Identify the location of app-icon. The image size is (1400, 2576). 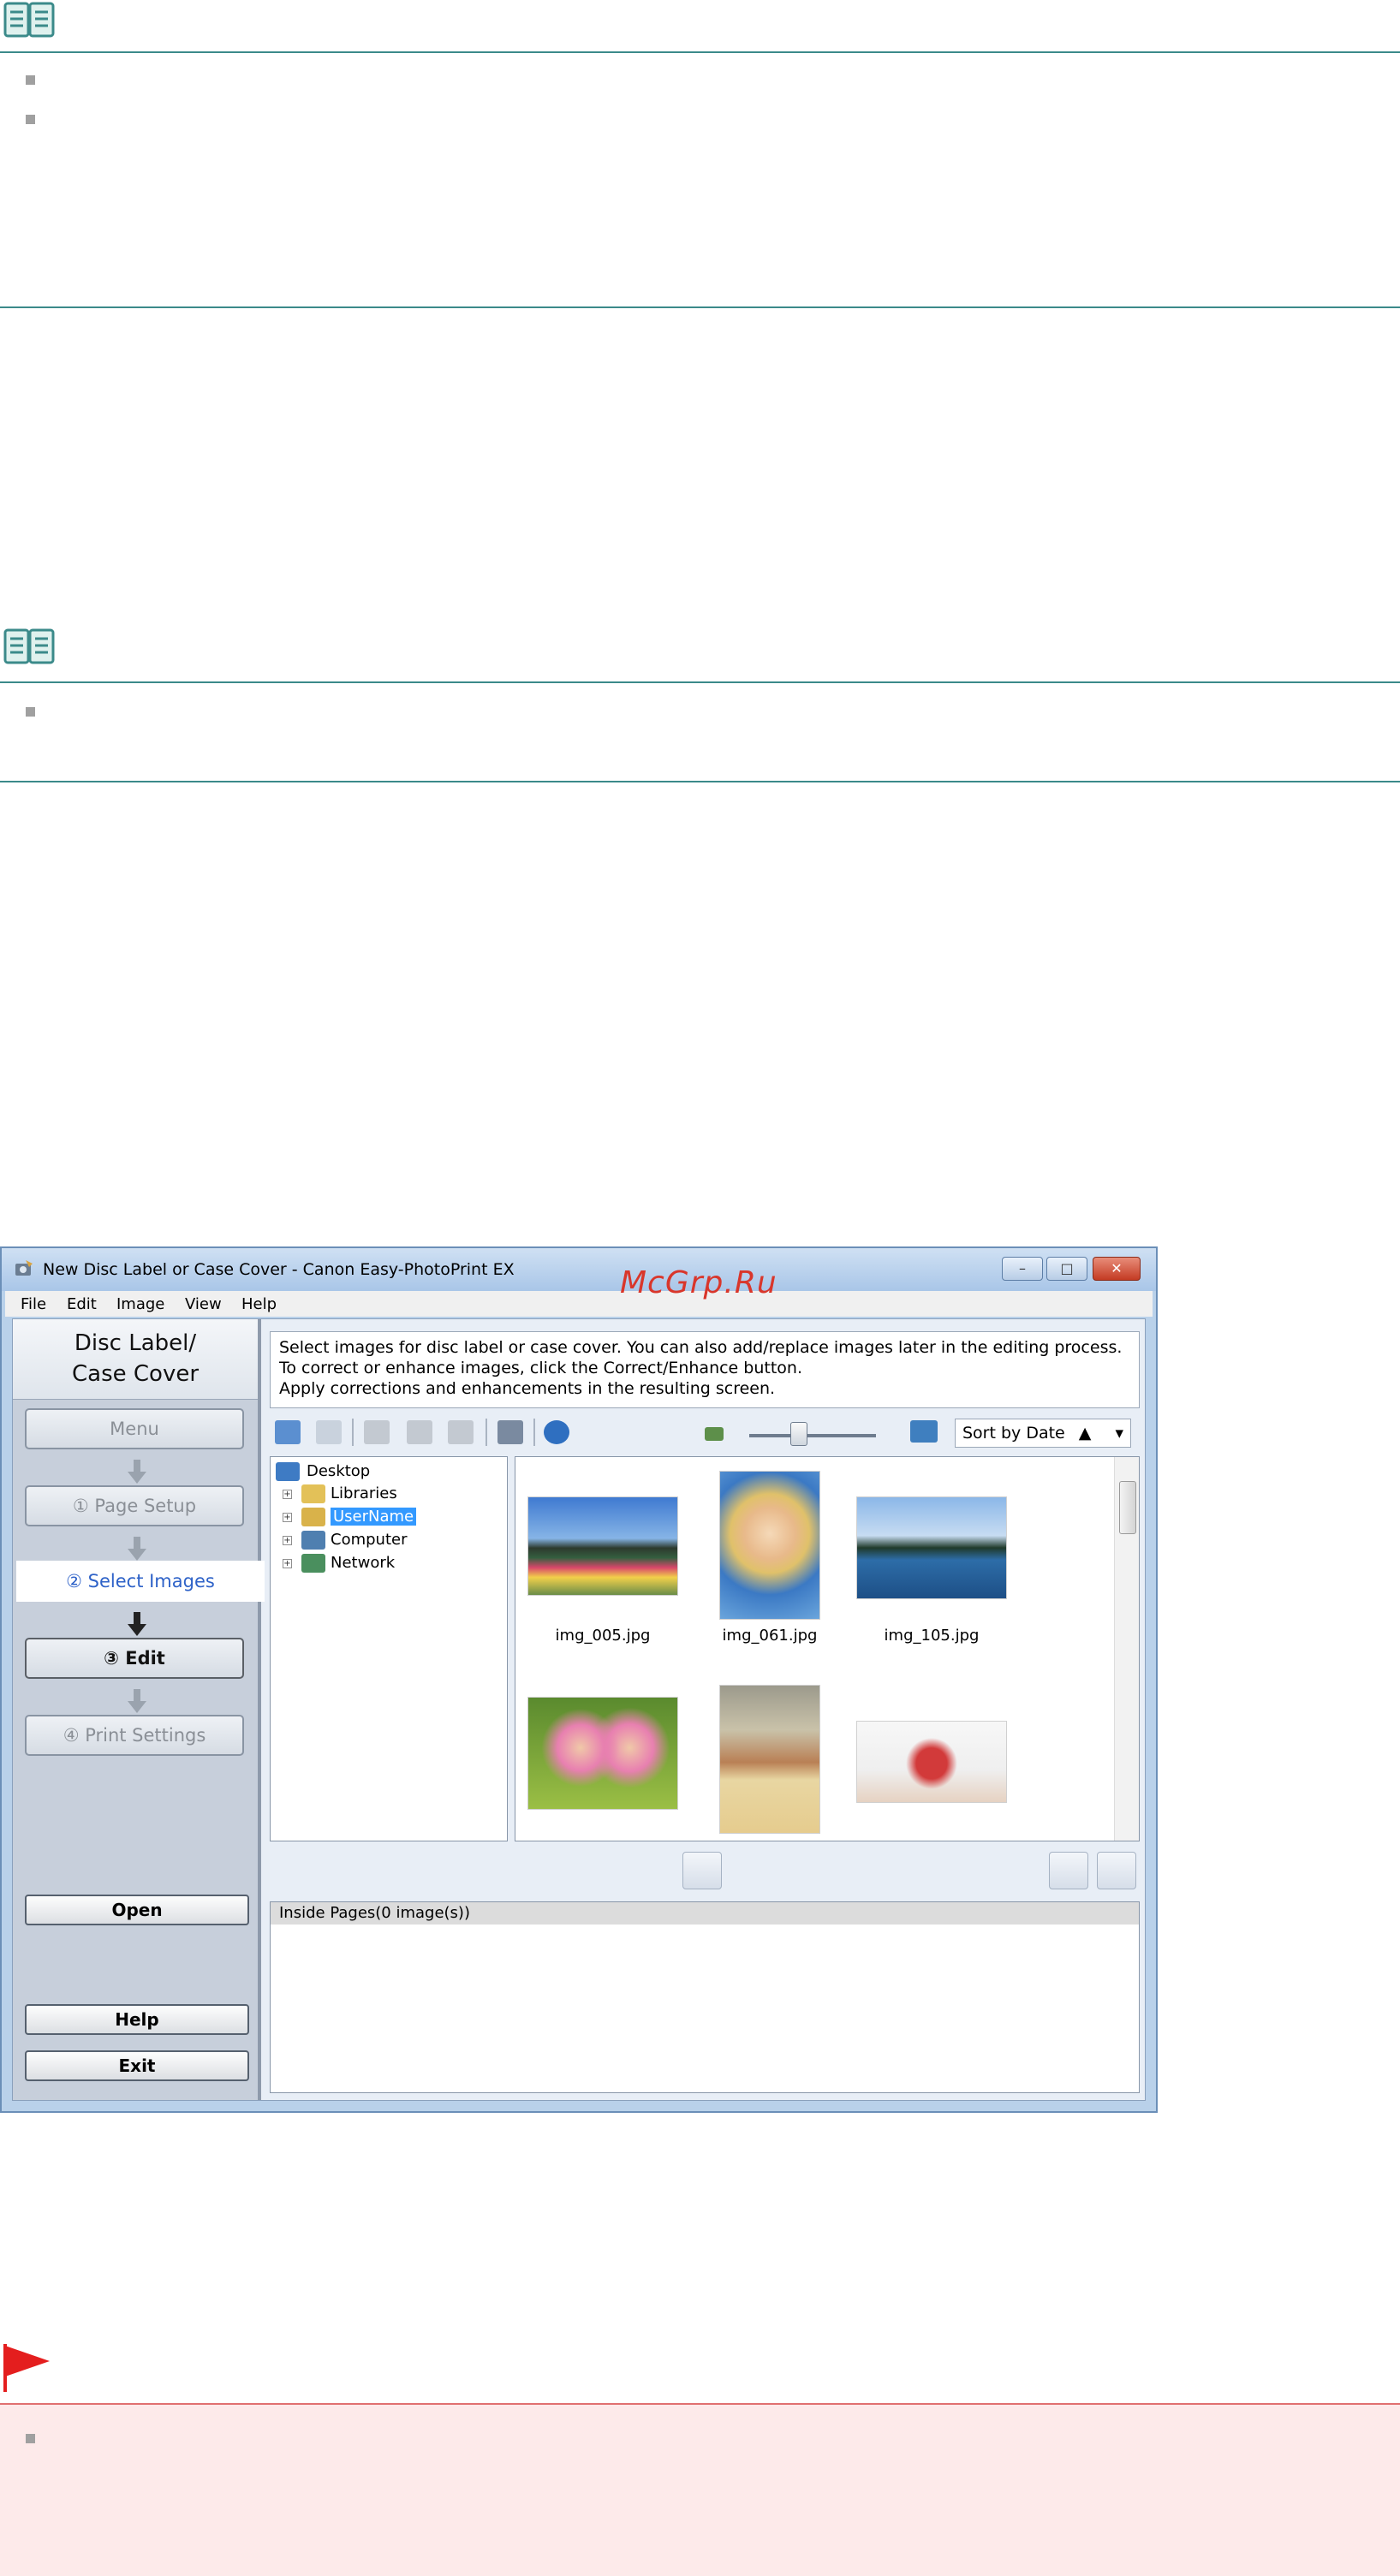
(24, 1268).